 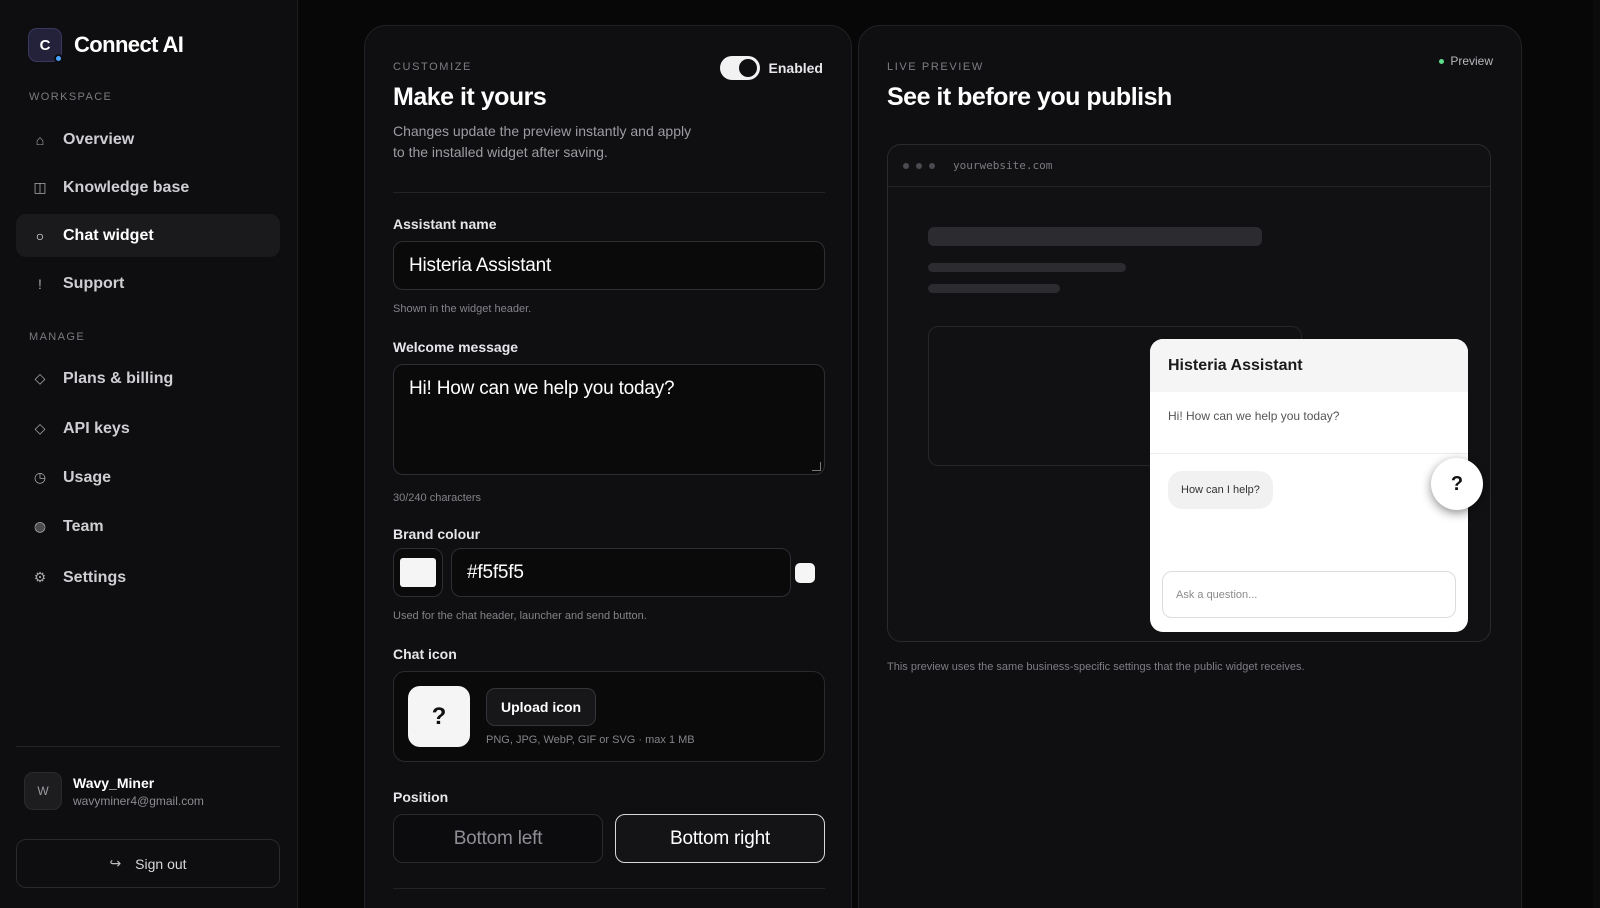 I want to click on brand-logo-dot, so click(x=58, y=58).